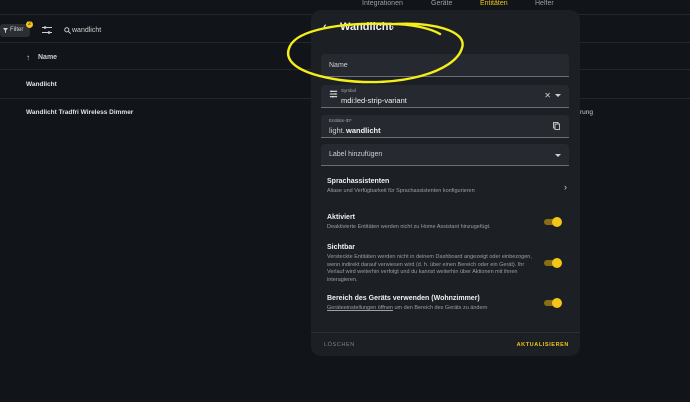 The width and height of the screenshot is (690, 402). Describe the element at coordinates (543, 345) in the screenshot. I see `update-button: AKTUALISIEREN` at that location.